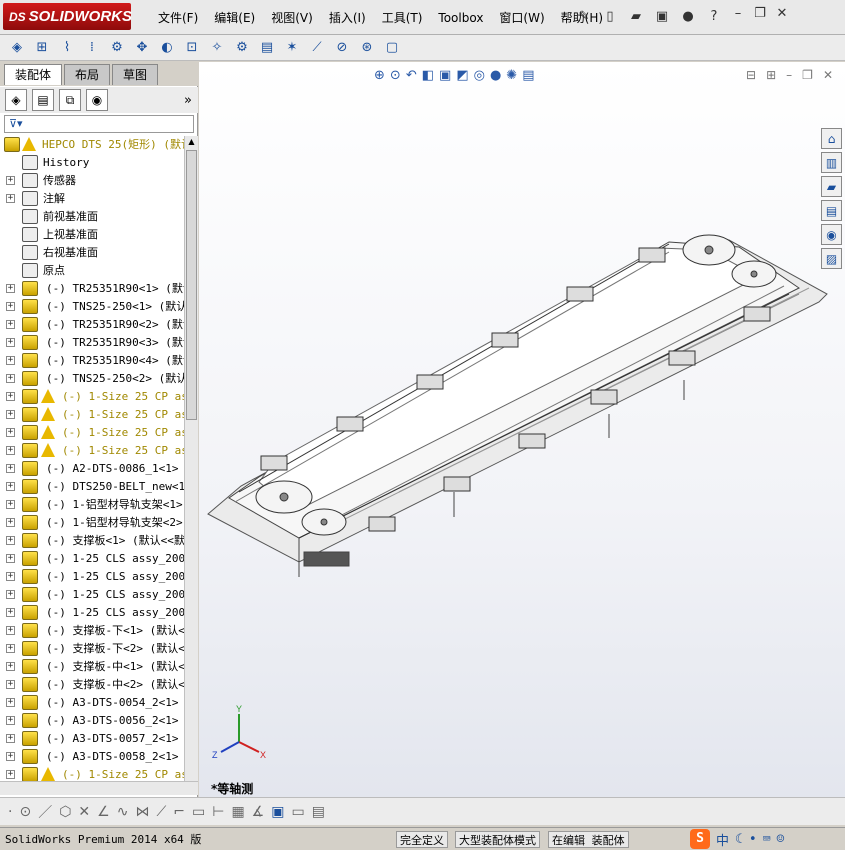 This screenshot has height=850, width=845. Describe the element at coordinates (722, 839) in the screenshot. I see `ime-mode-label: 中` at that location.